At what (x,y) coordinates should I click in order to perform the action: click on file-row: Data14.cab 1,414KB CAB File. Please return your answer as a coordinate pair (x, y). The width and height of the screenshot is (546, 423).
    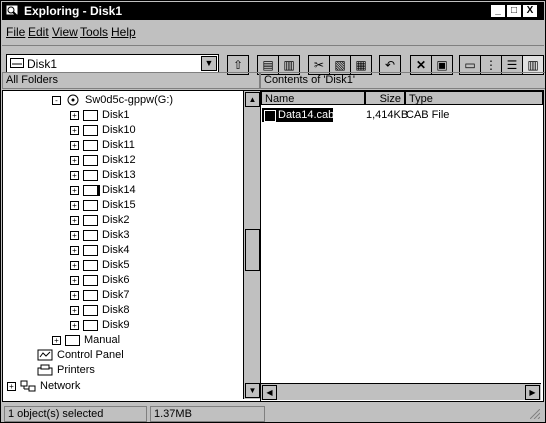
    Looking at the image, I should click on (402, 115).